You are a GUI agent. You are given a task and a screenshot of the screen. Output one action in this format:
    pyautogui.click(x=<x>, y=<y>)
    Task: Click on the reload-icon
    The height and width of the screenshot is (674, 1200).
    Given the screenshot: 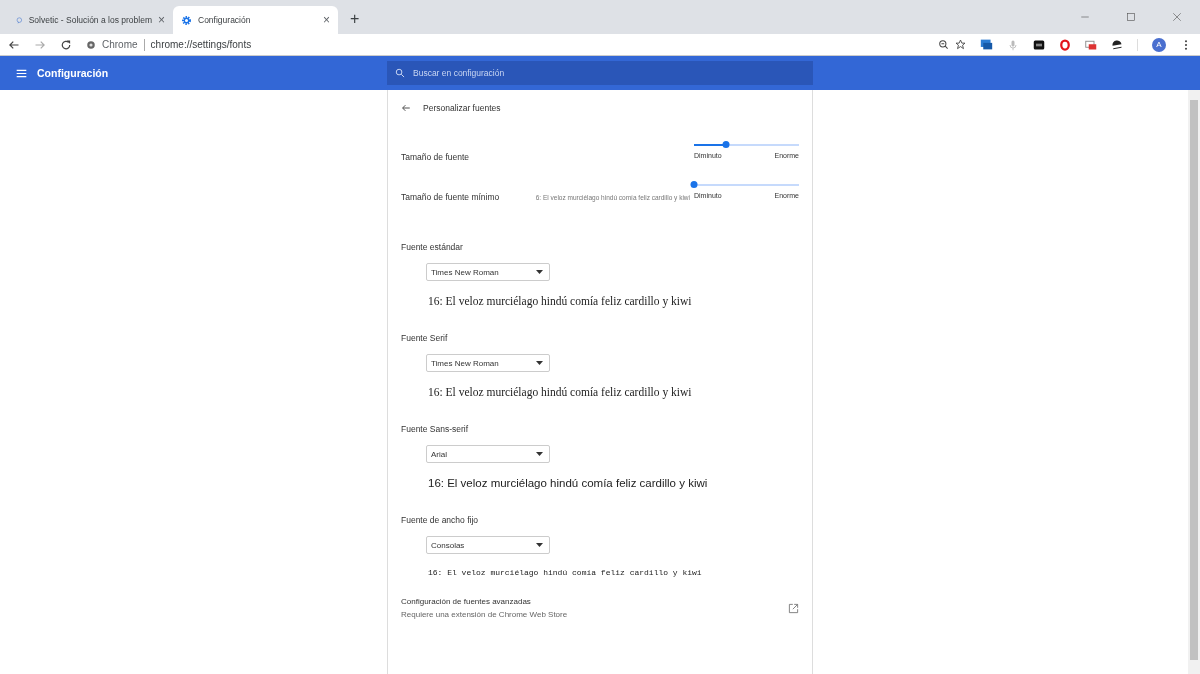 What is the action you would take?
    pyautogui.click(x=66, y=44)
    